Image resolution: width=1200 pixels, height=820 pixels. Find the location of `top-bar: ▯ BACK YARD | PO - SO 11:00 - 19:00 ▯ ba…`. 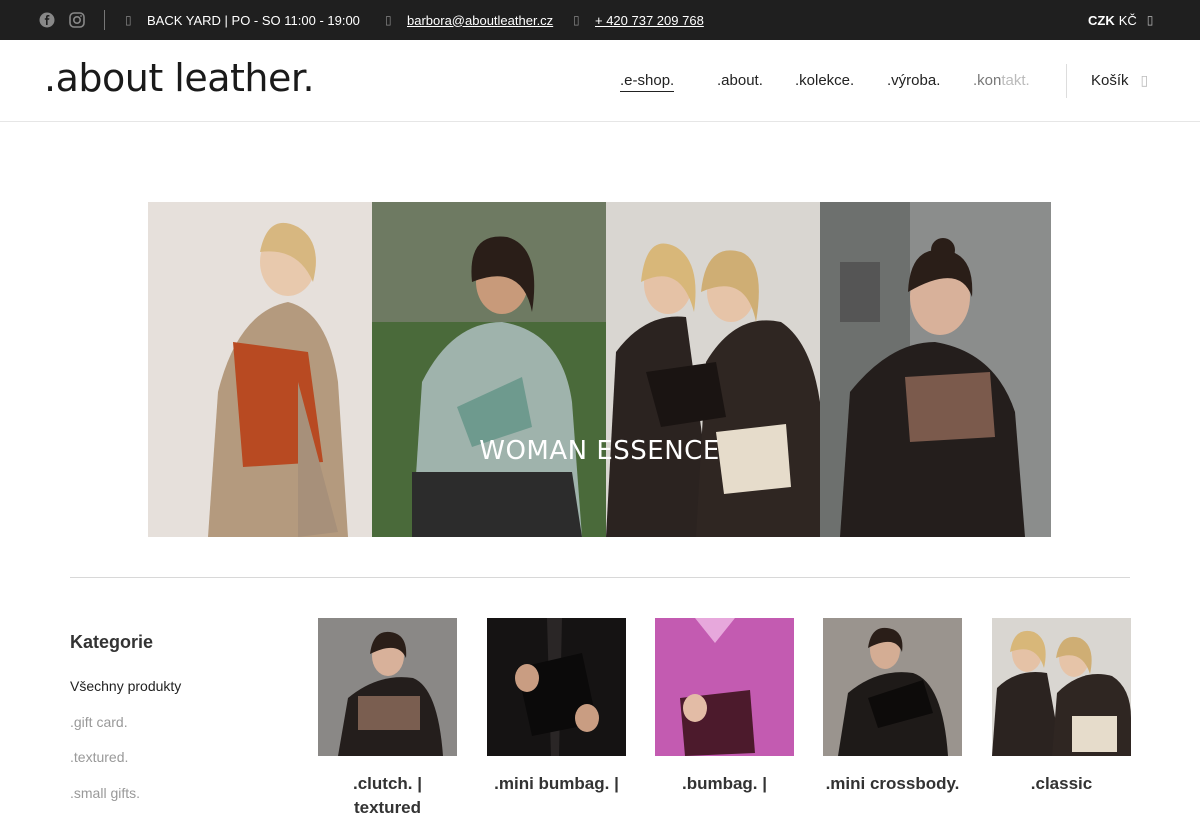

top-bar: ▯ BACK YARD | PO - SO 11:00 - 19:00 ▯ ba… is located at coordinates (600, 20).